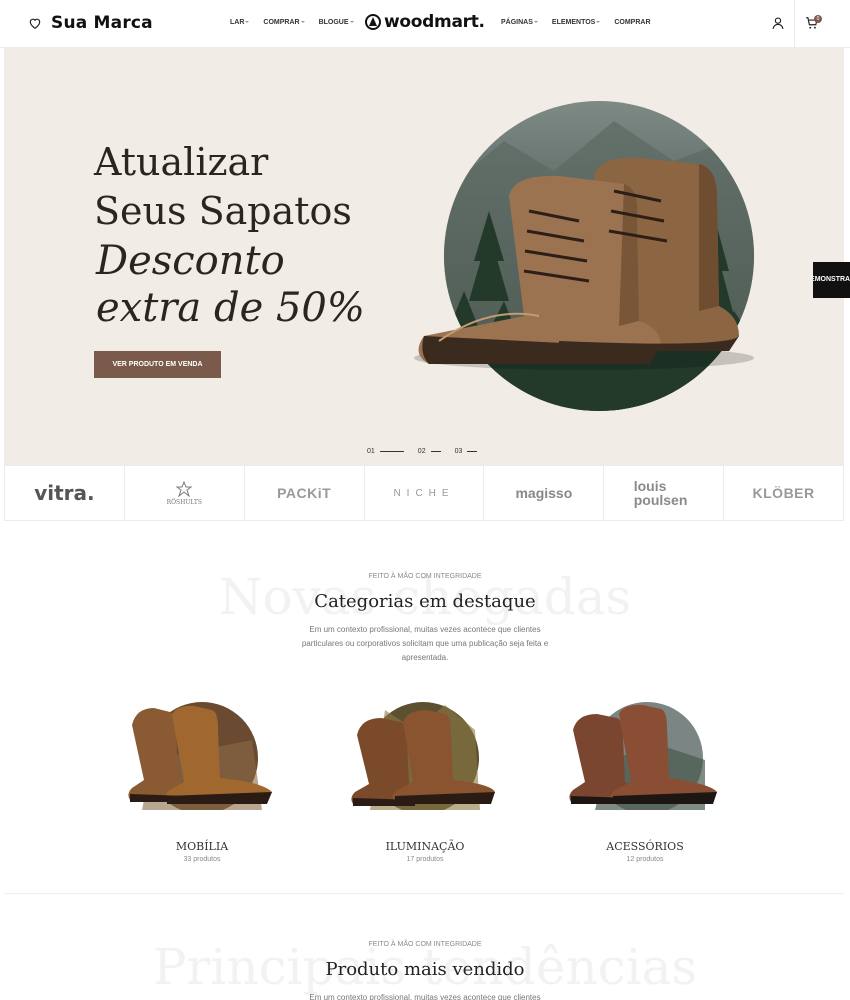  Describe the element at coordinates (181, 162) in the screenshot. I see `hero-title-line-1: Atualizar` at that location.